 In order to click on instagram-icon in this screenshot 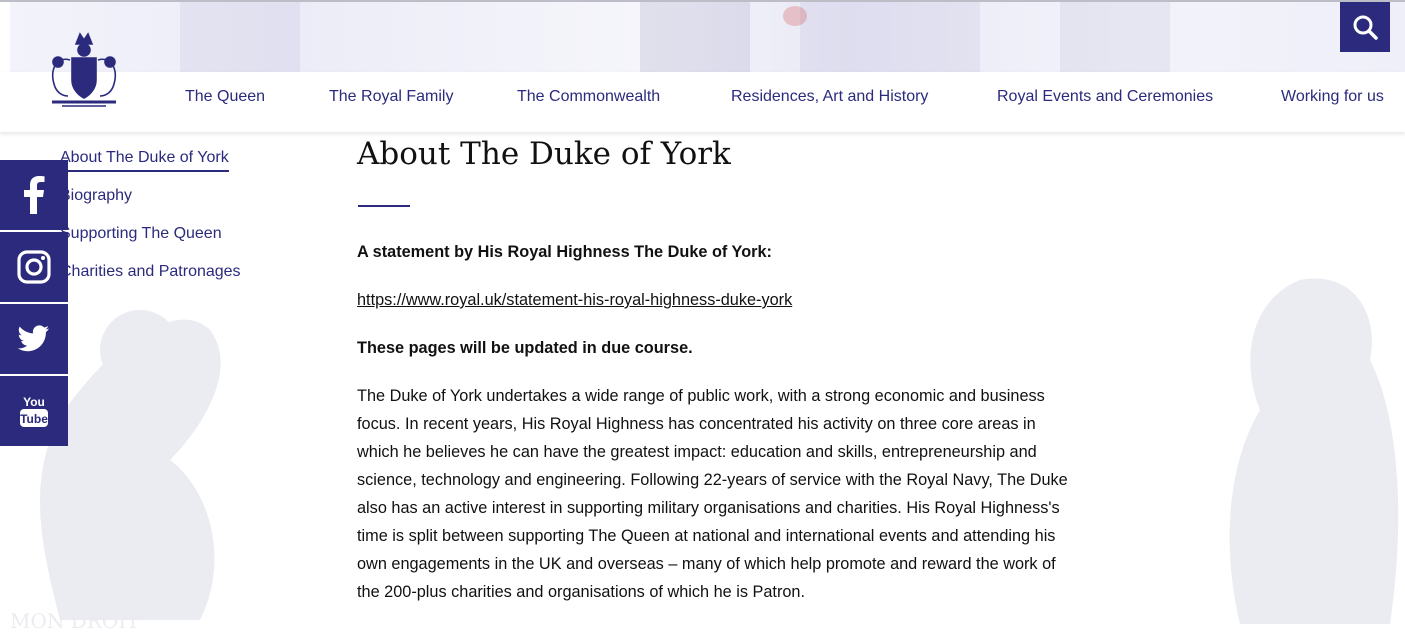, I will do `click(34, 267)`.